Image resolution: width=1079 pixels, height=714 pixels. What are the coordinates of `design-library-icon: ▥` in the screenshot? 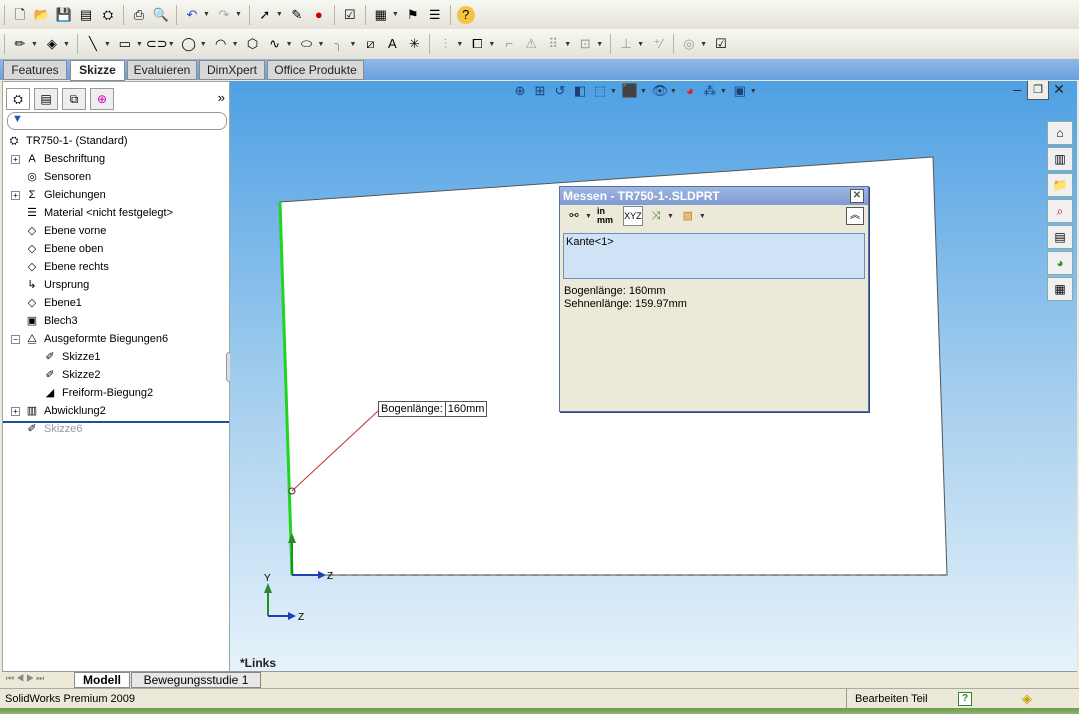 It's located at (1060, 159).